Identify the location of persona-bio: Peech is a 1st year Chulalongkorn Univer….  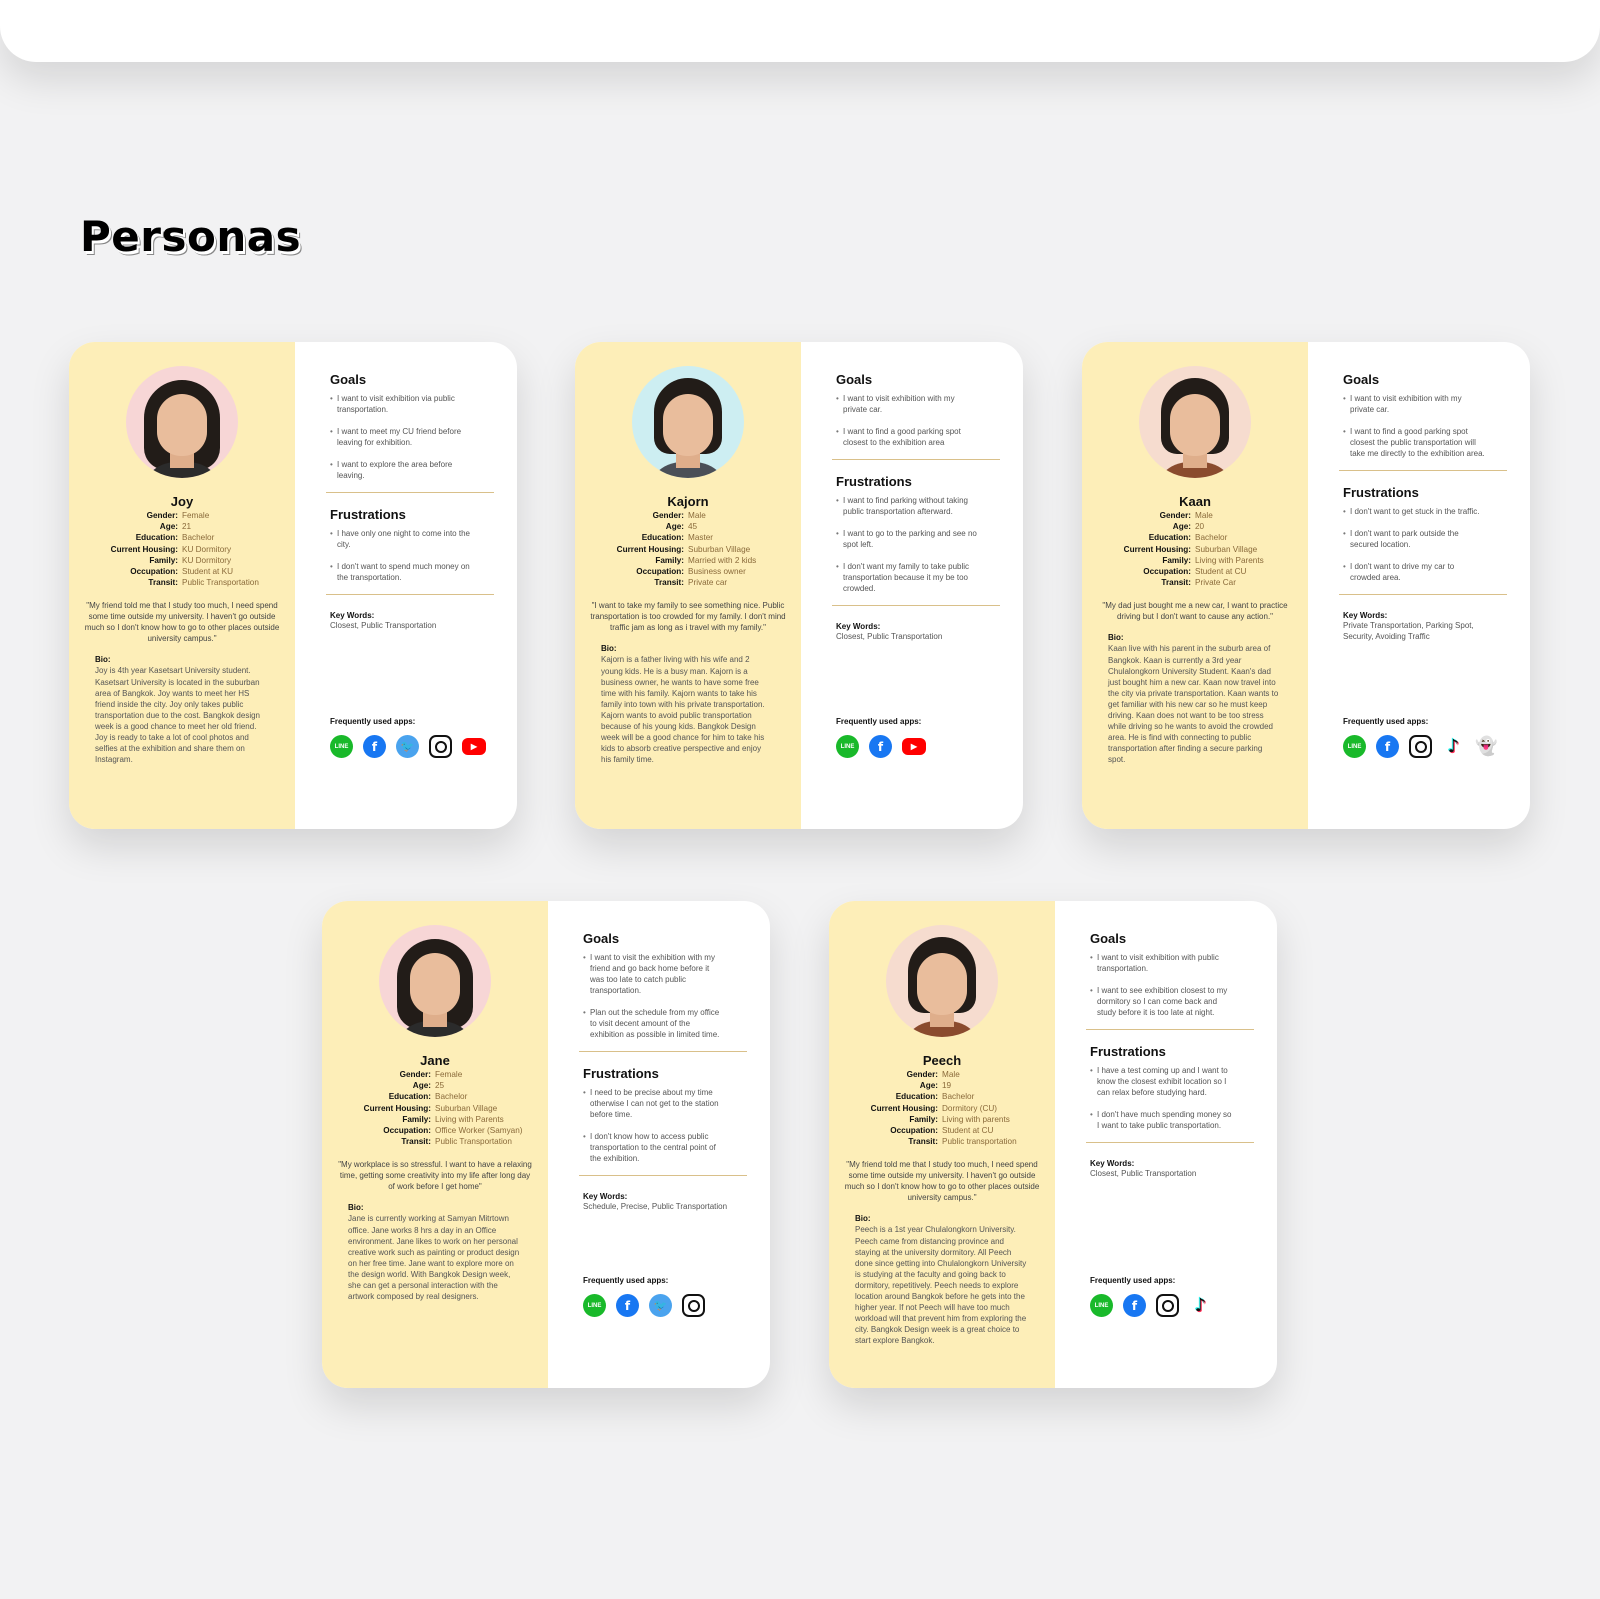
(941, 1285).